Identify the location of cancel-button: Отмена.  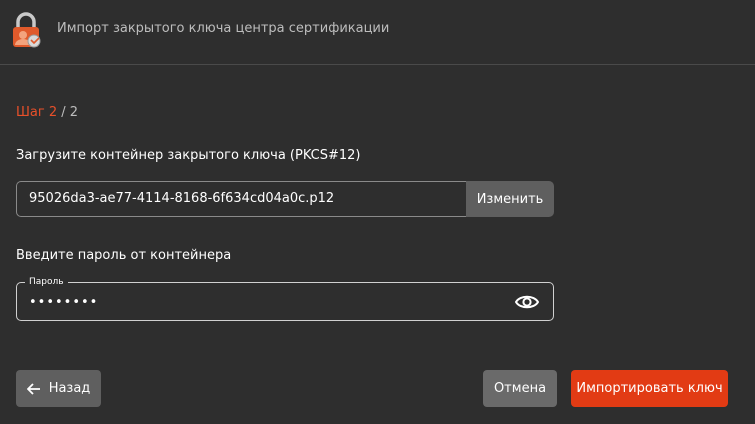
(520, 388).